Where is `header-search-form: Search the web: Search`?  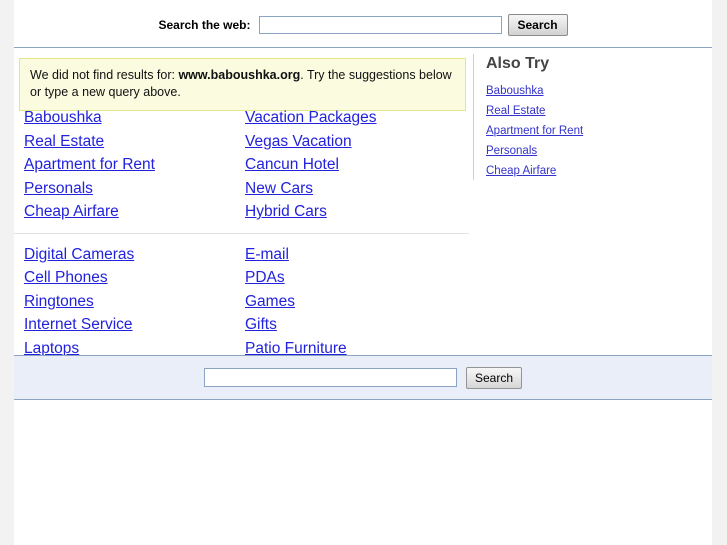
header-search-form: Search the web: Search is located at coordinates (363, 25).